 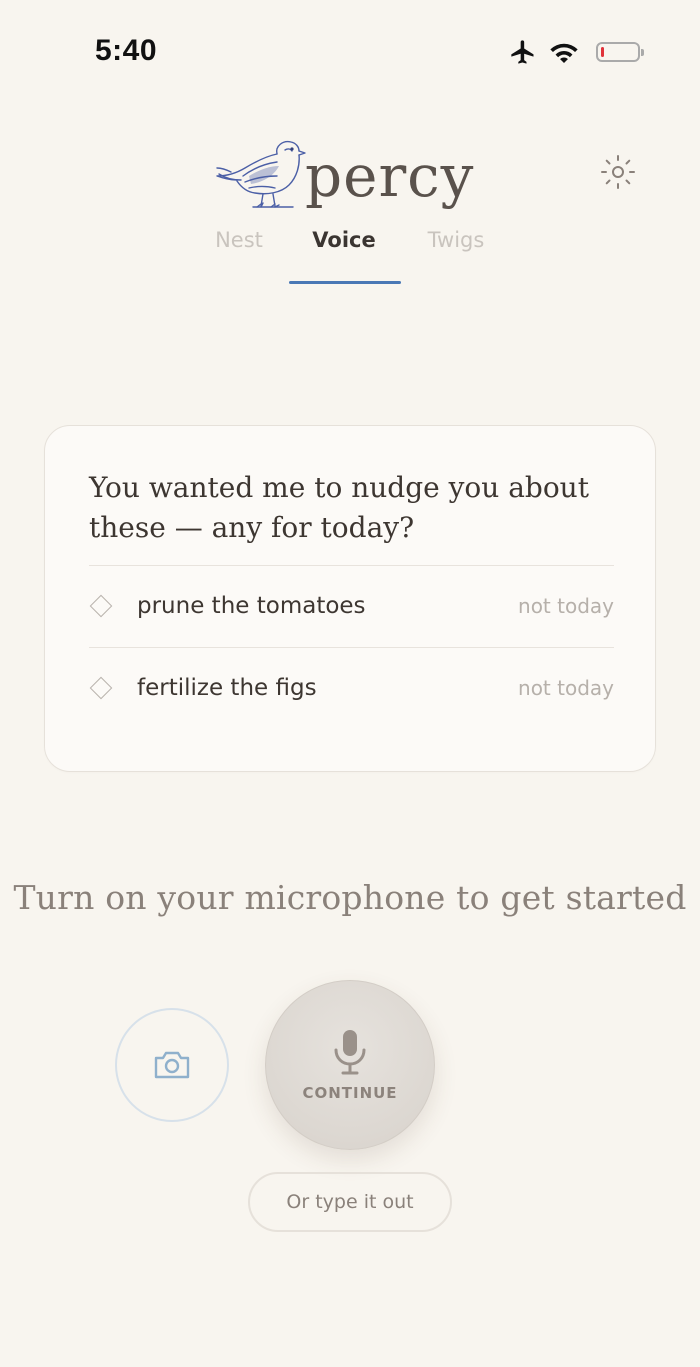 I want to click on tab-bar: Nest Voice Twigs, so click(x=350, y=258).